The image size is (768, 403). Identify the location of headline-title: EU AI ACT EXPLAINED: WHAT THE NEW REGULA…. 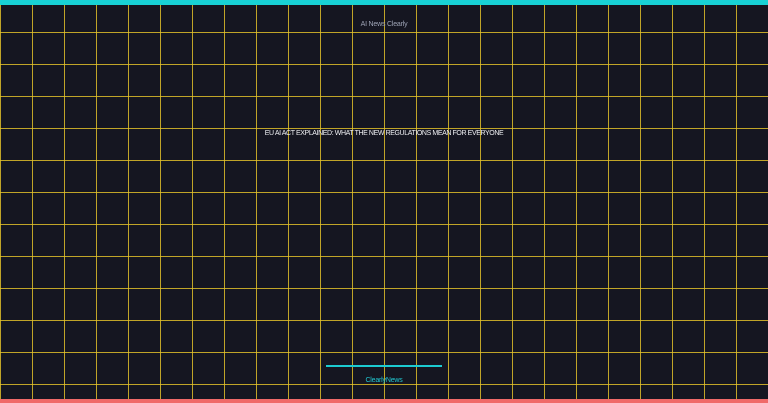
(384, 133).